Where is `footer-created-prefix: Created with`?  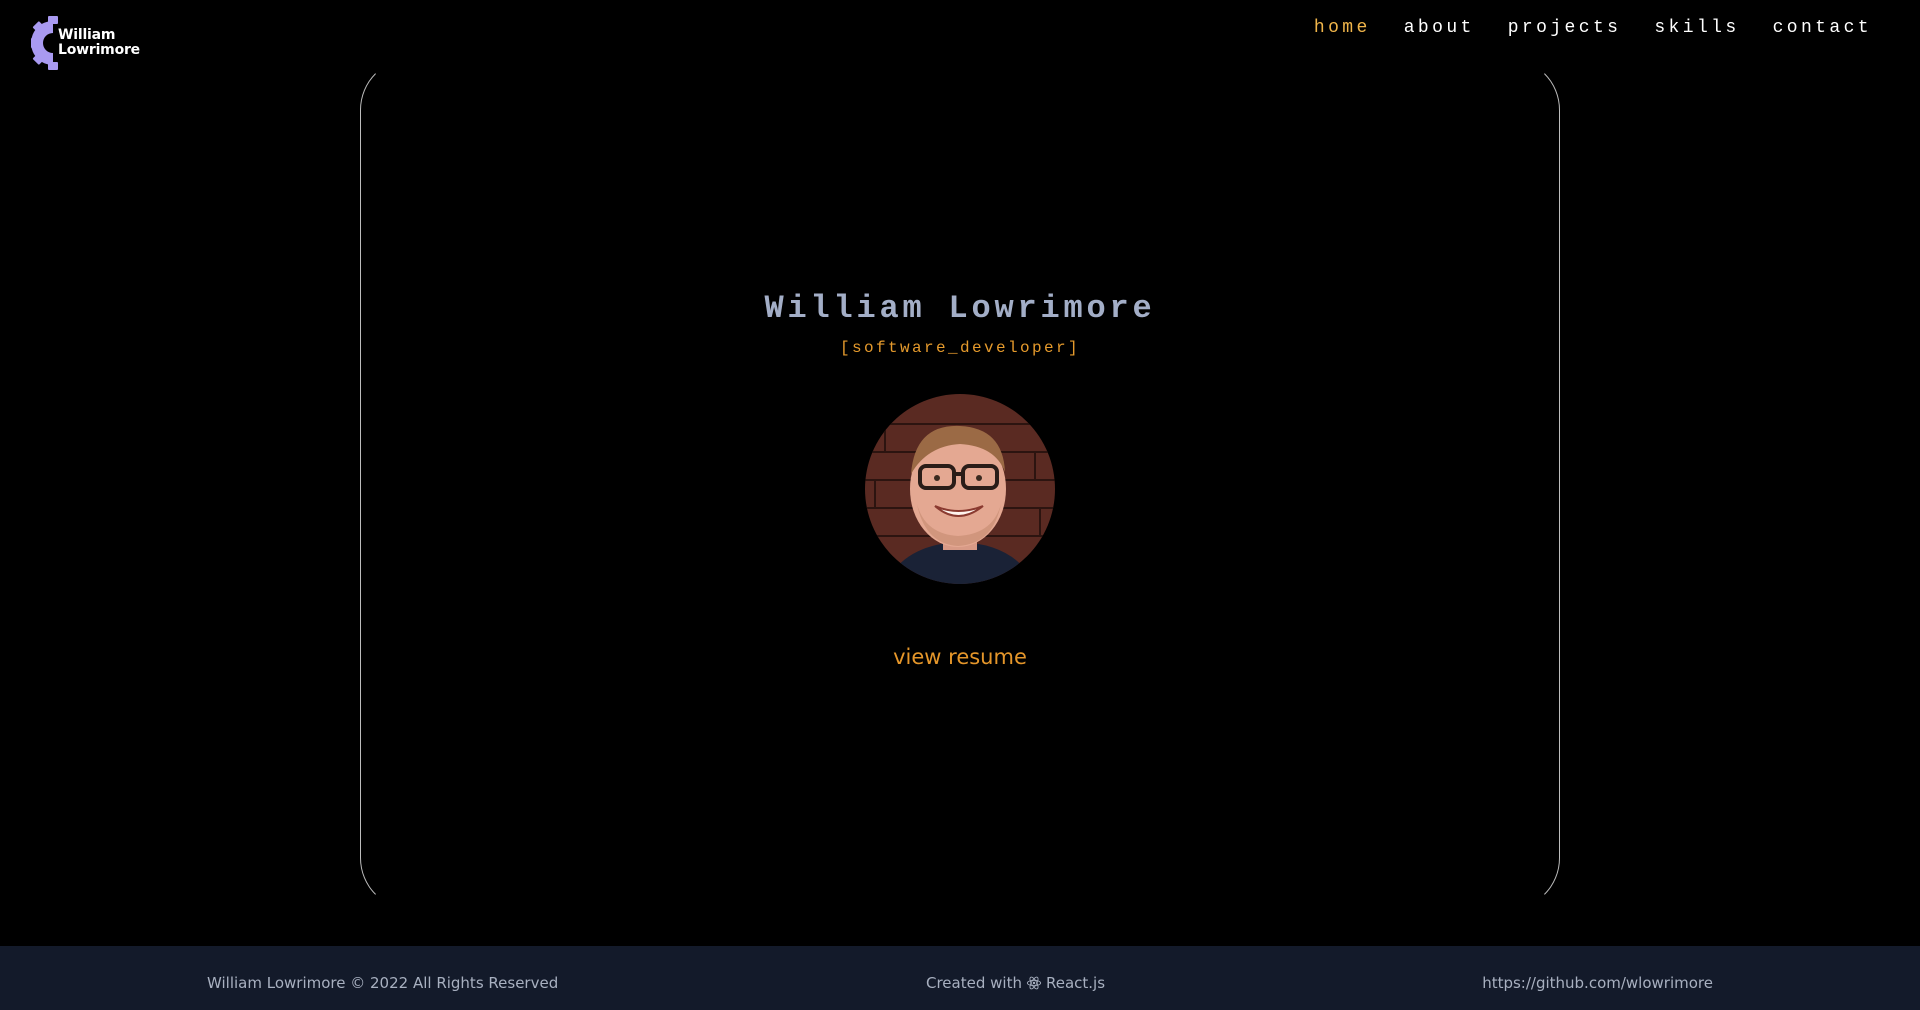
footer-created-prefix: Created with is located at coordinates (974, 983).